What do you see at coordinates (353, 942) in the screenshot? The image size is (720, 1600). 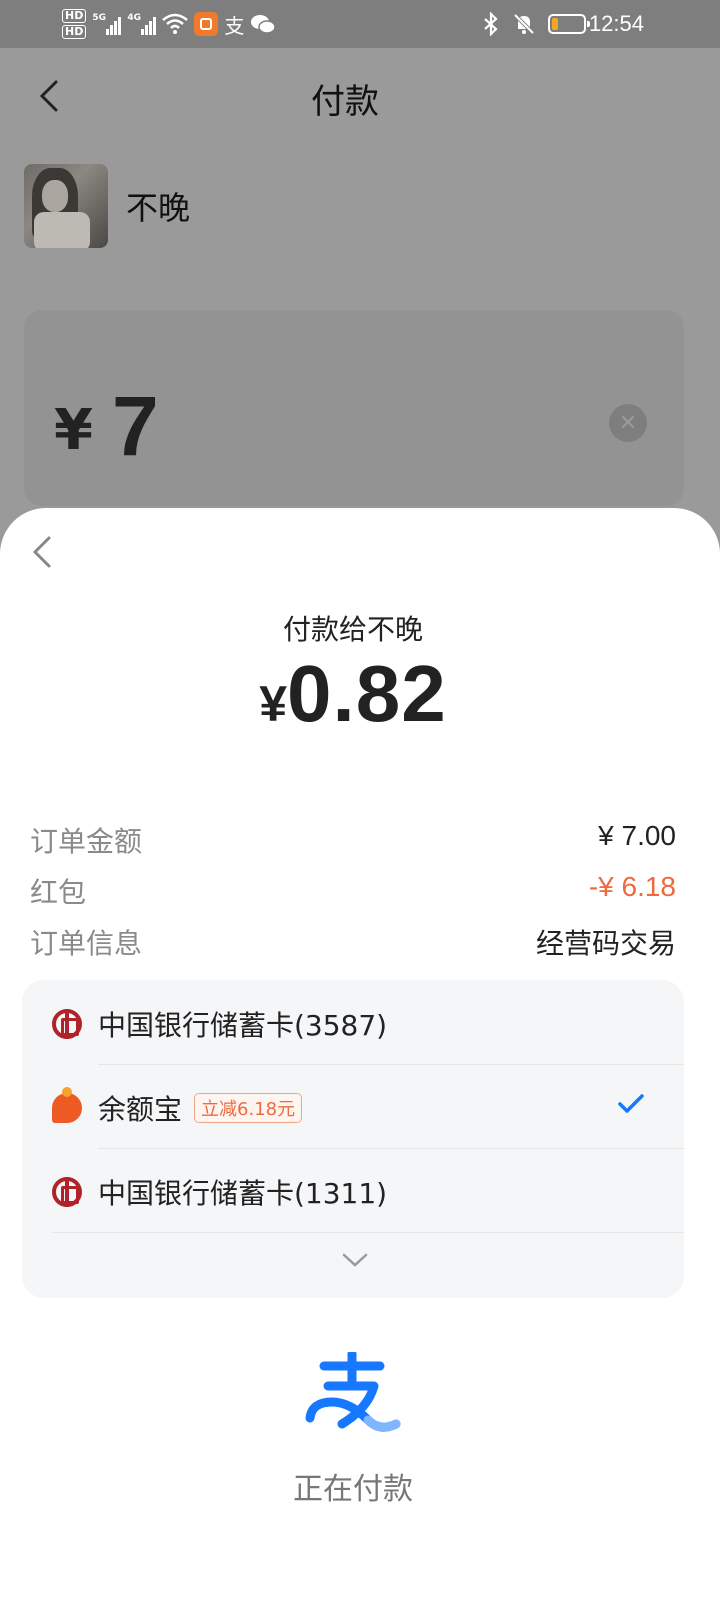 I see `detail-row-order-info: 订单信息 经营码交易` at bounding box center [353, 942].